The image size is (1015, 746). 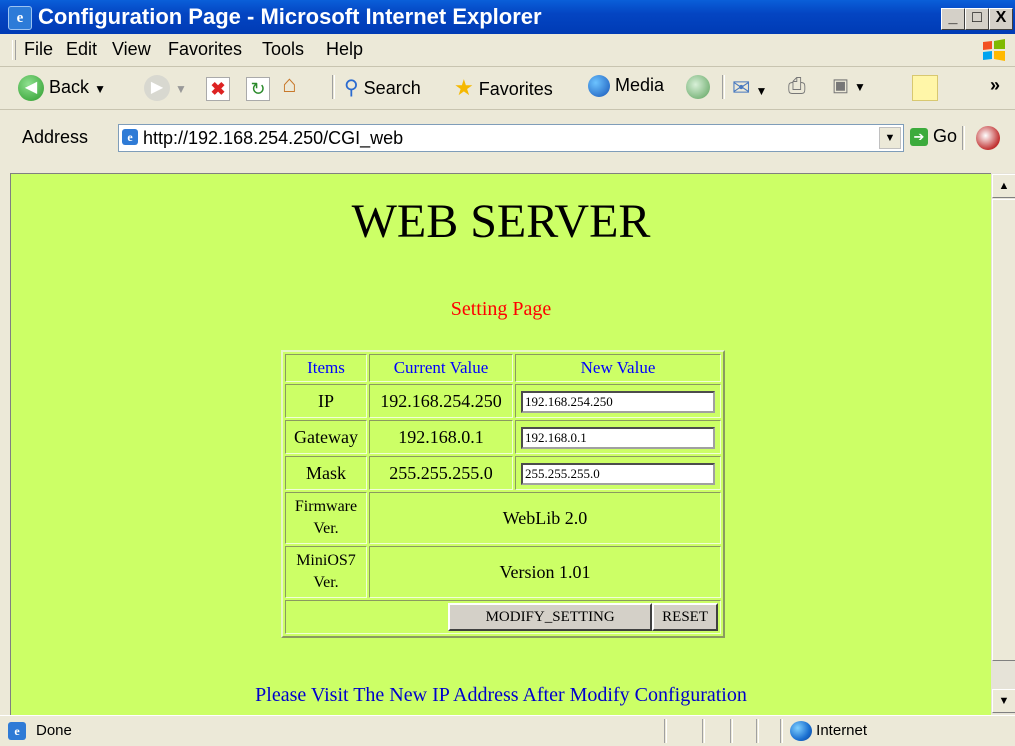 What do you see at coordinates (326, 437) in the screenshot?
I see `row-label-gateway: Gateway` at bounding box center [326, 437].